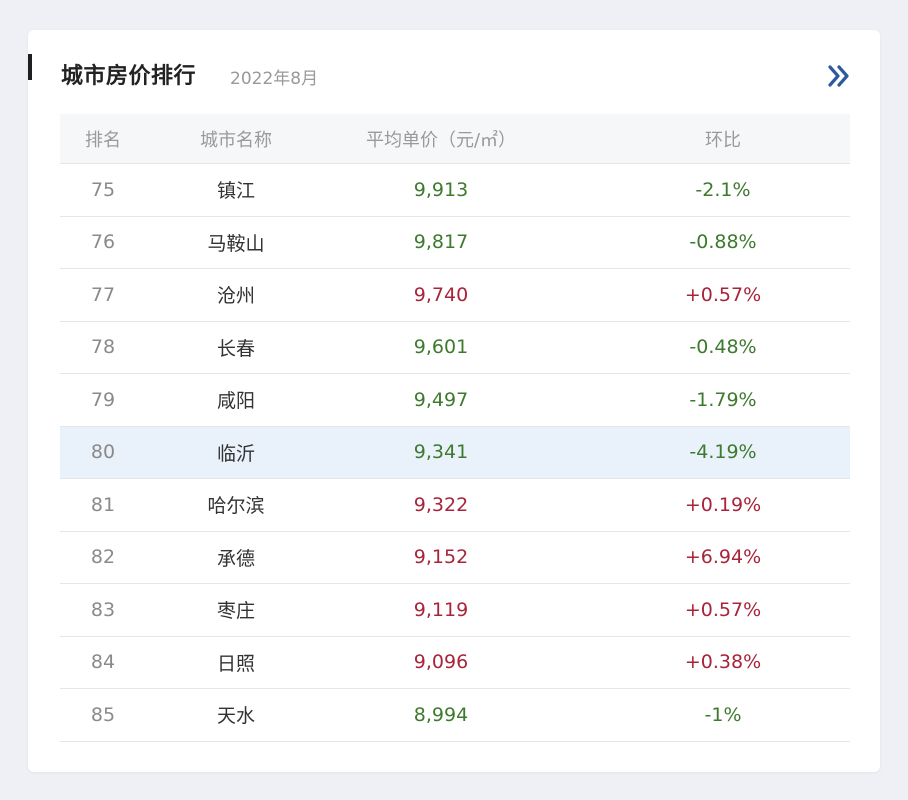 The width and height of the screenshot is (908, 800). I want to click on table-row: 83 枣庄 9,119 +0.57%, so click(455, 610).